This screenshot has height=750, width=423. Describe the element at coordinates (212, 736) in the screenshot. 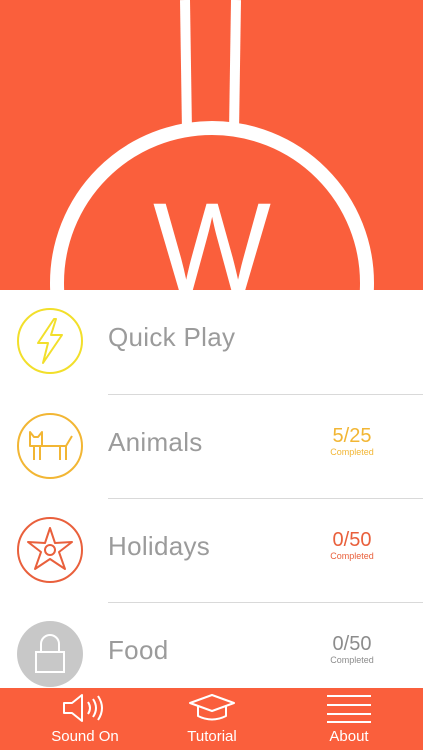

I see `tab-label: Tutorial` at that location.